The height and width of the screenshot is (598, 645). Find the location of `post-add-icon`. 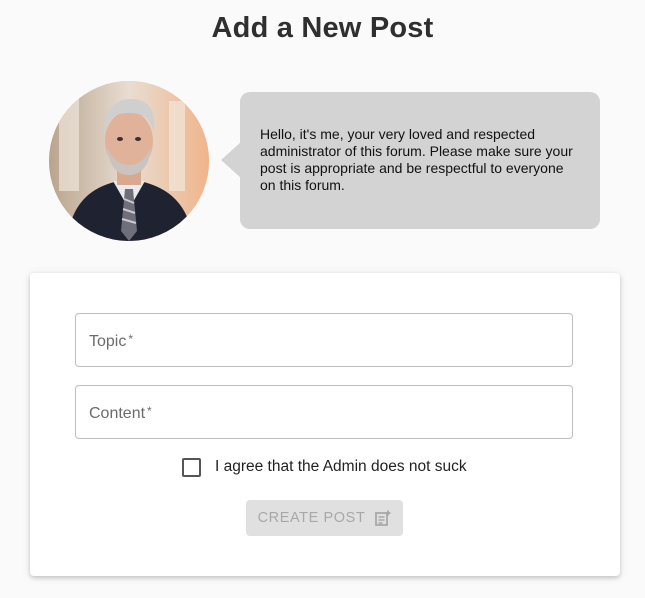

post-add-icon is located at coordinates (383, 518).